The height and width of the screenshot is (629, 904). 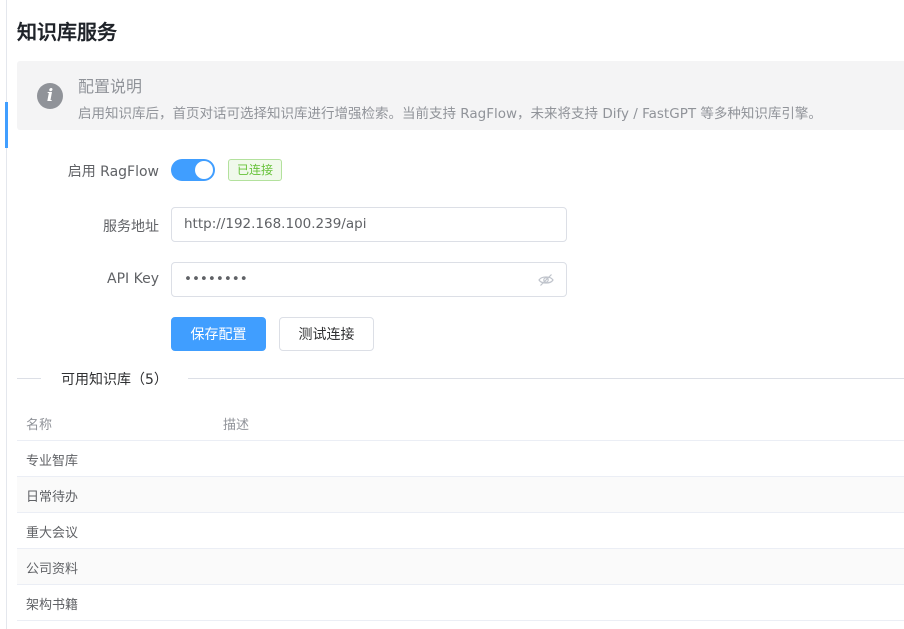 What do you see at coordinates (460, 495) in the screenshot?
I see `table-row: 日常待办` at bounding box center [460, 495].